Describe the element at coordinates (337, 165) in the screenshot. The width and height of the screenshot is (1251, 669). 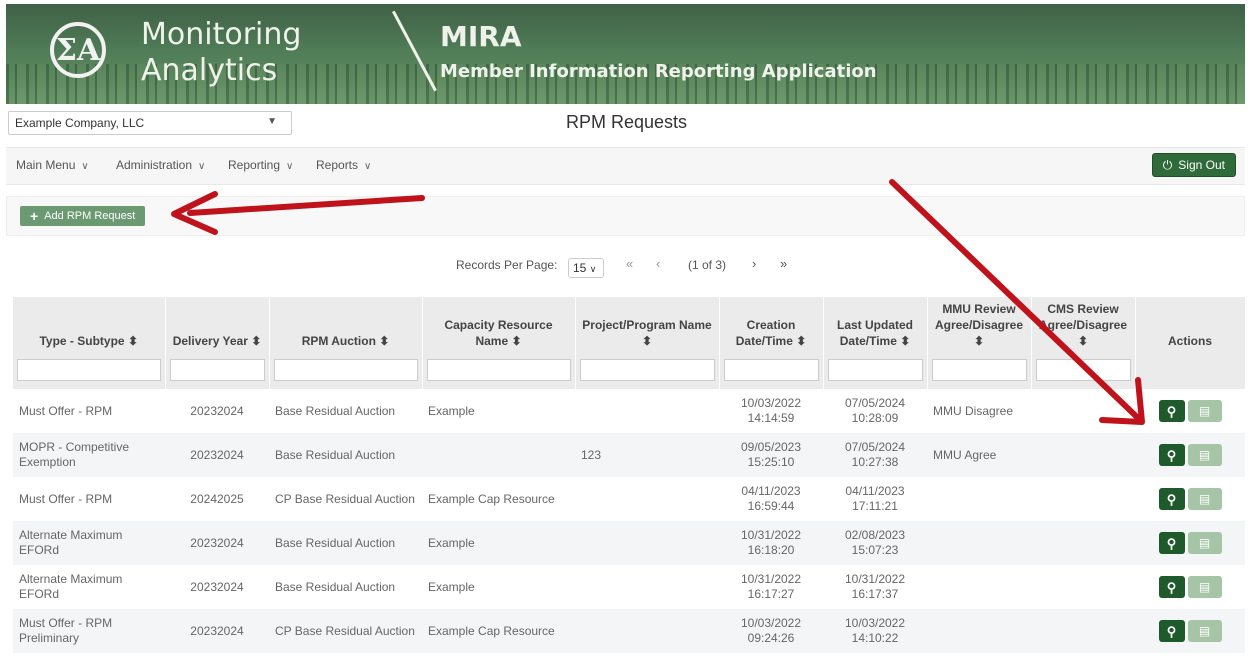
I see `menu-reports-label: Reports` at that location.